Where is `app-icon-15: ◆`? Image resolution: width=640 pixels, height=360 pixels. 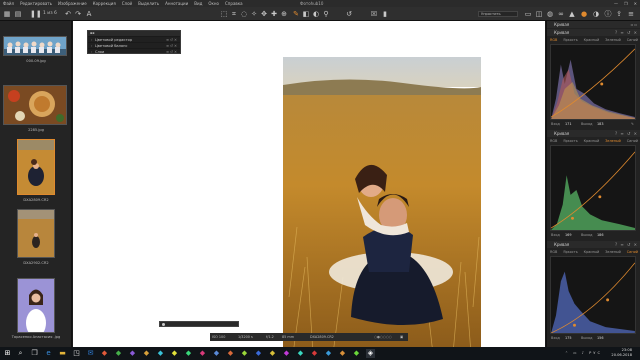 app-icon-15: ◆ is located at coordinates (300, 353).